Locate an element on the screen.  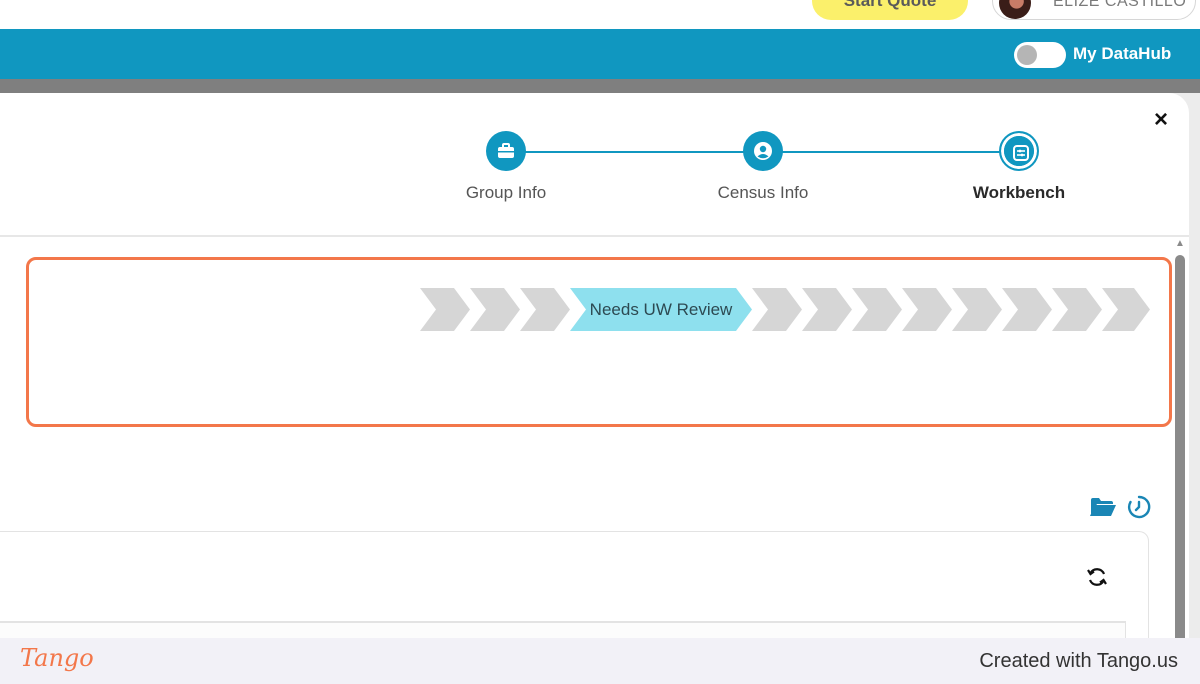
step-group-info: Group Info is located at coordinates (506, 167).